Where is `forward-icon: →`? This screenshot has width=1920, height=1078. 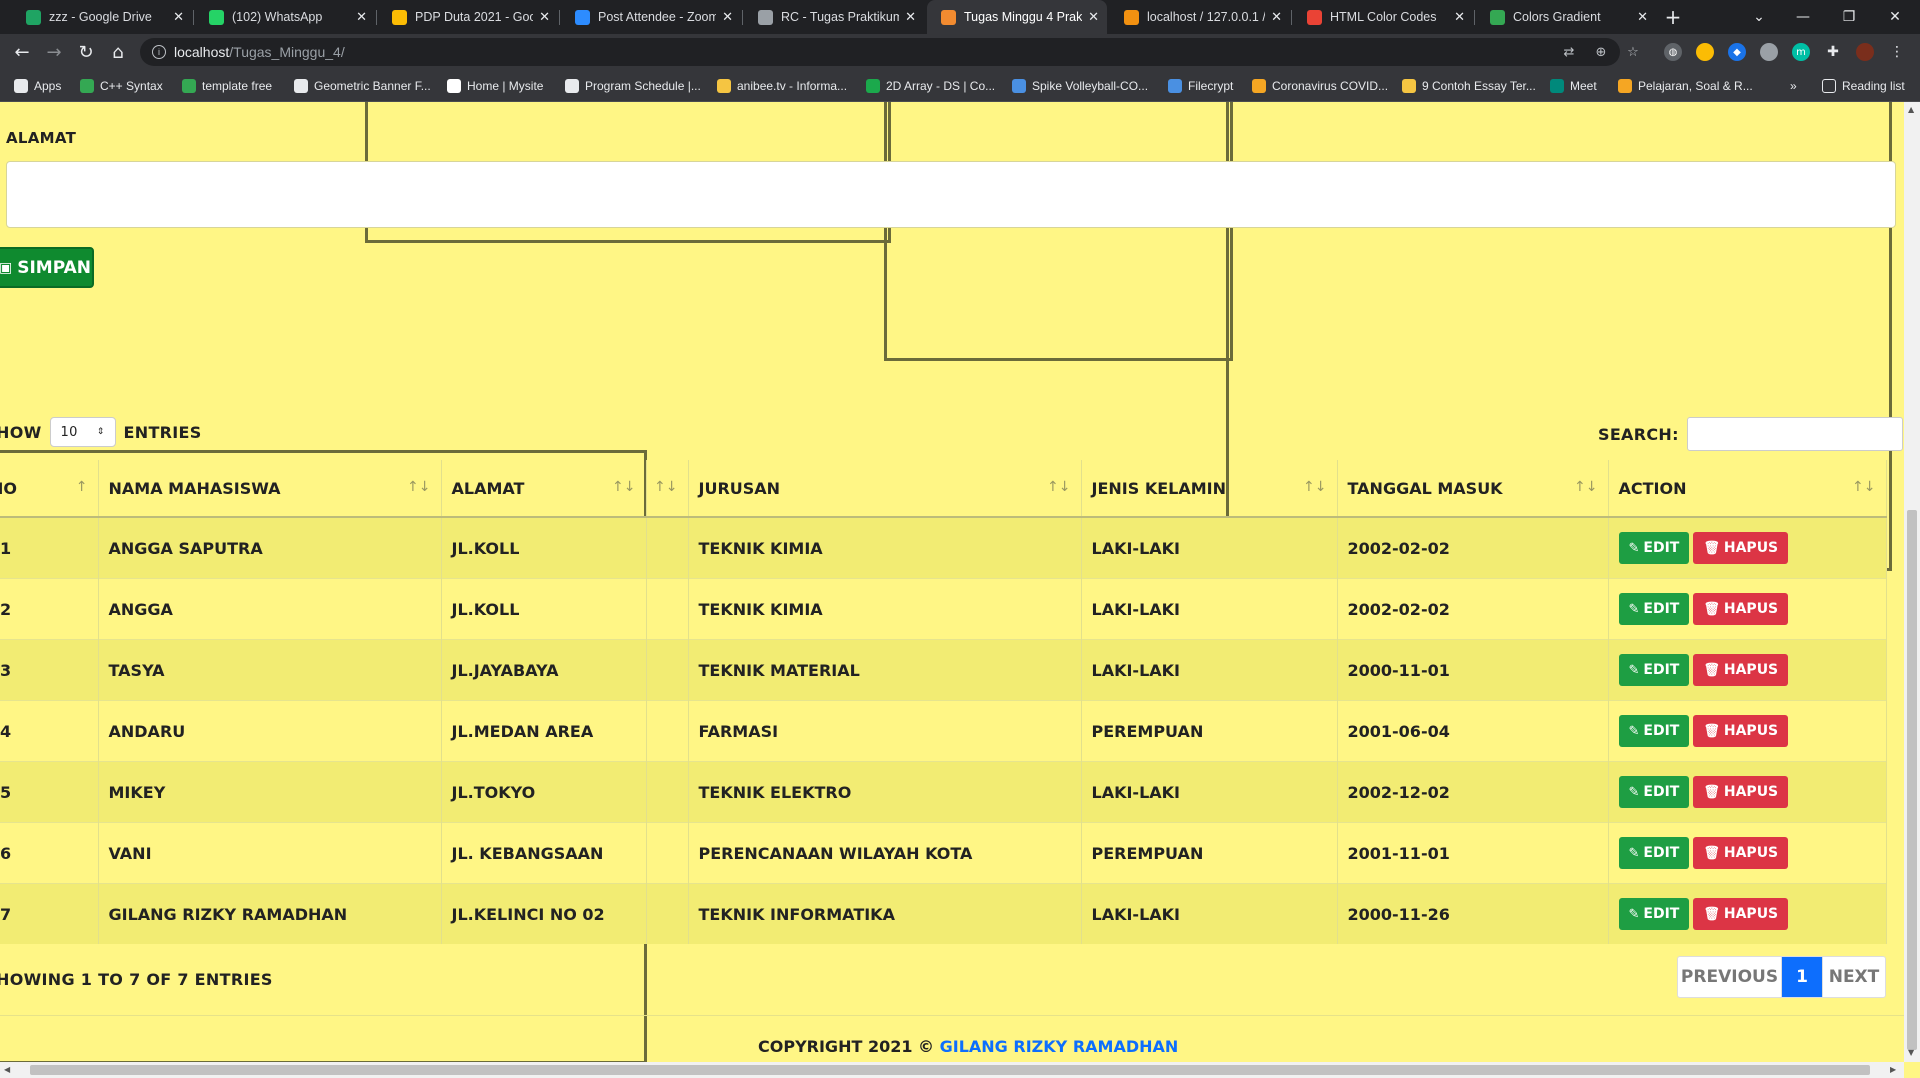 forward-icon: → is located at coordinates (54, 52).